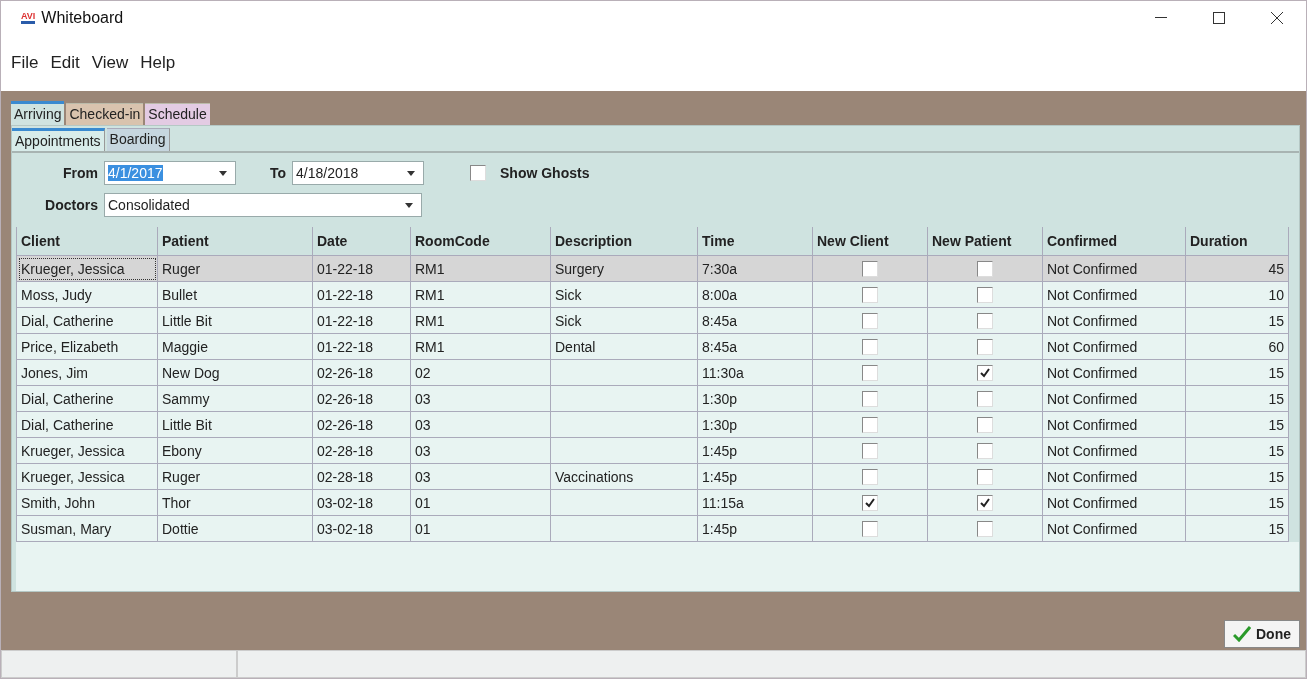 This screenshot has width=1307, height=679. What do you see at coordinates (1161, 18) in the screenshot?
I see `minimize-icon` at bounding box center [1161, 18].